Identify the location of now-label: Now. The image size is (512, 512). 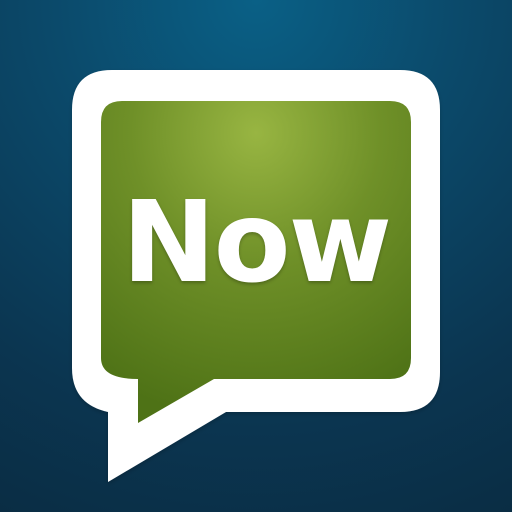
(256, 243).